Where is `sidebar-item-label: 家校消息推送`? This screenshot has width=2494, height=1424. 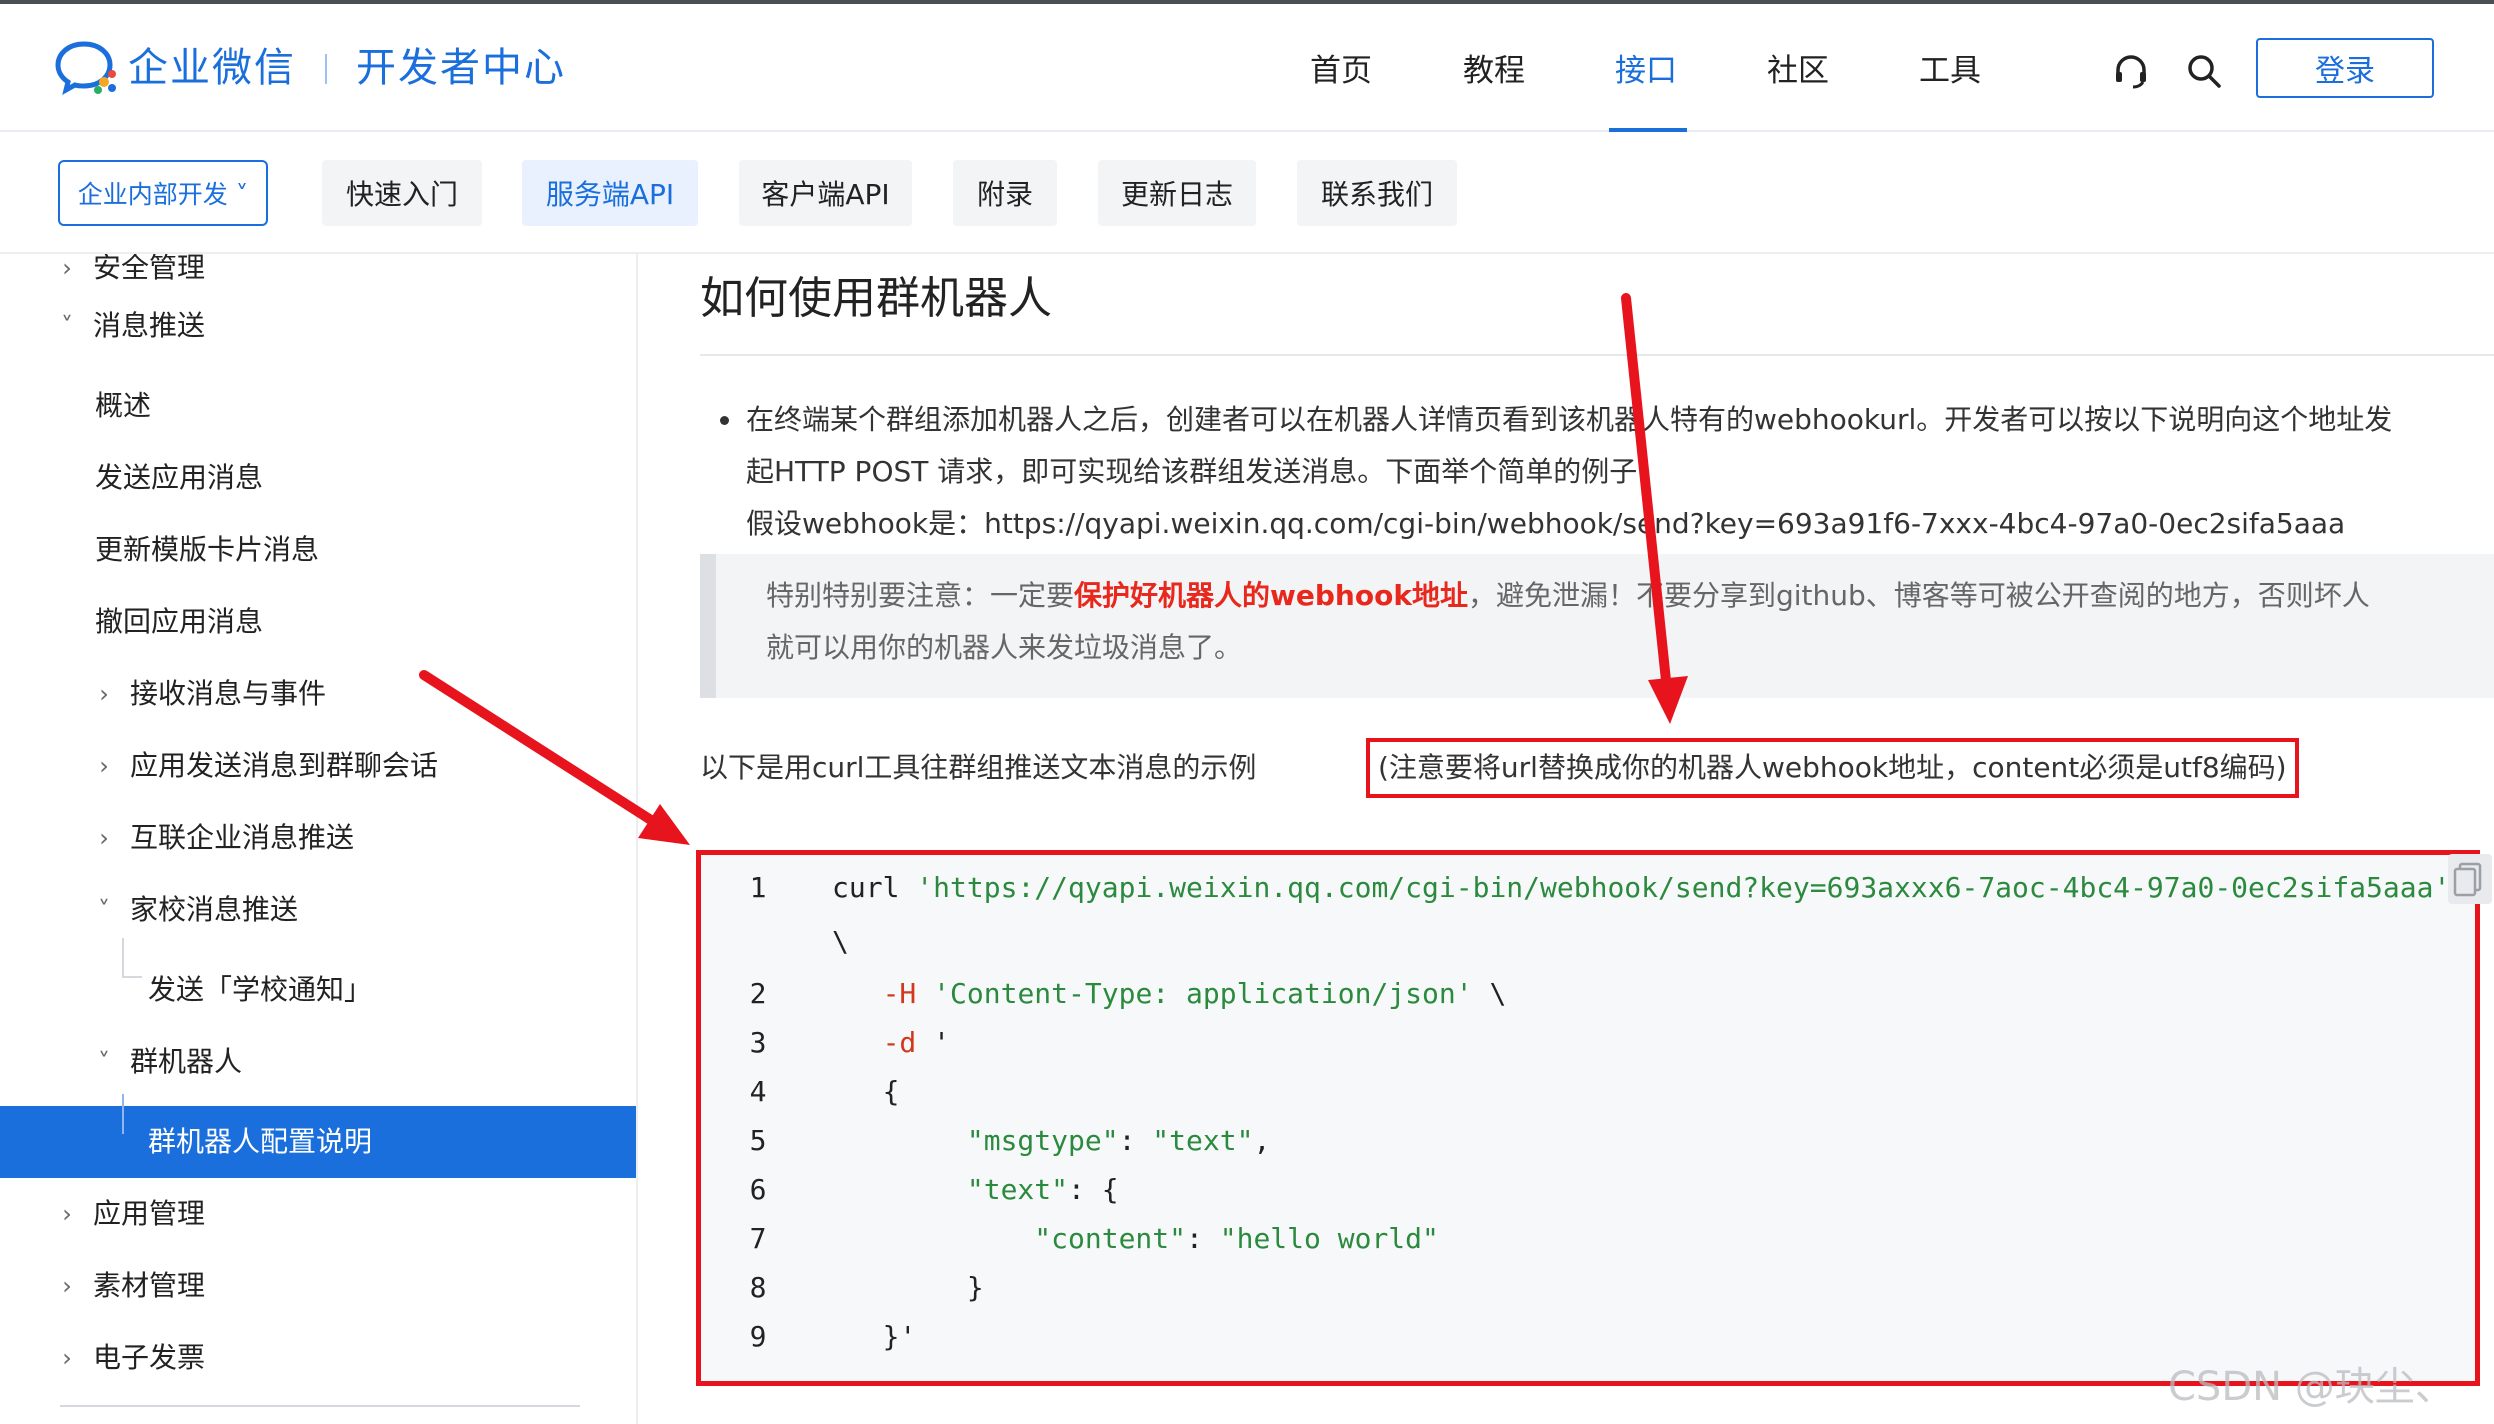 sidebar-item-label: 家校消息推送 is located at coordinates (214, 909).